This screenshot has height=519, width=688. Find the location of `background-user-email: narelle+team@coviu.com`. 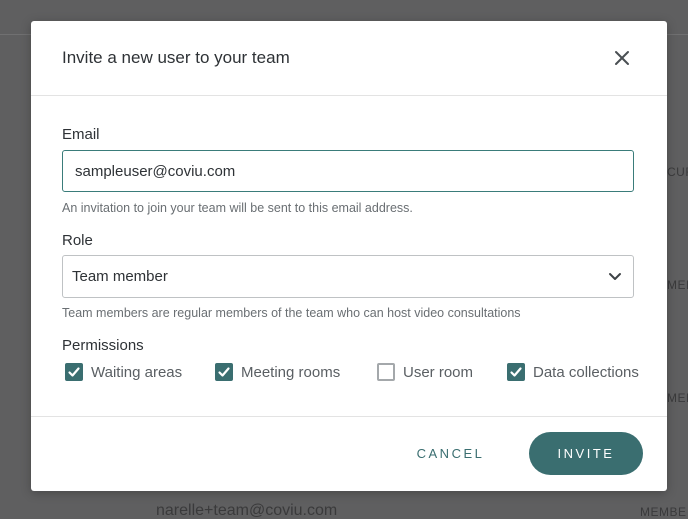

background-user-email: narelle+team@coviu.com is located at coordinates (247, 510).